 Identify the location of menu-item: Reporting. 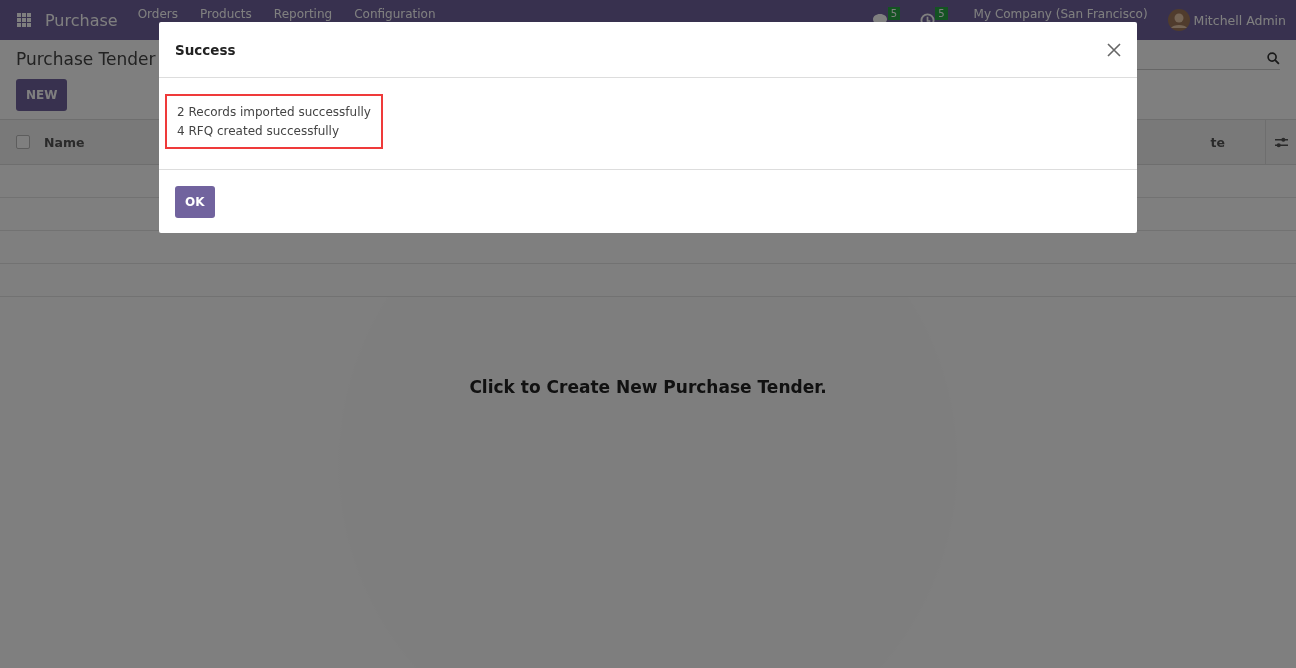
(303, 14).